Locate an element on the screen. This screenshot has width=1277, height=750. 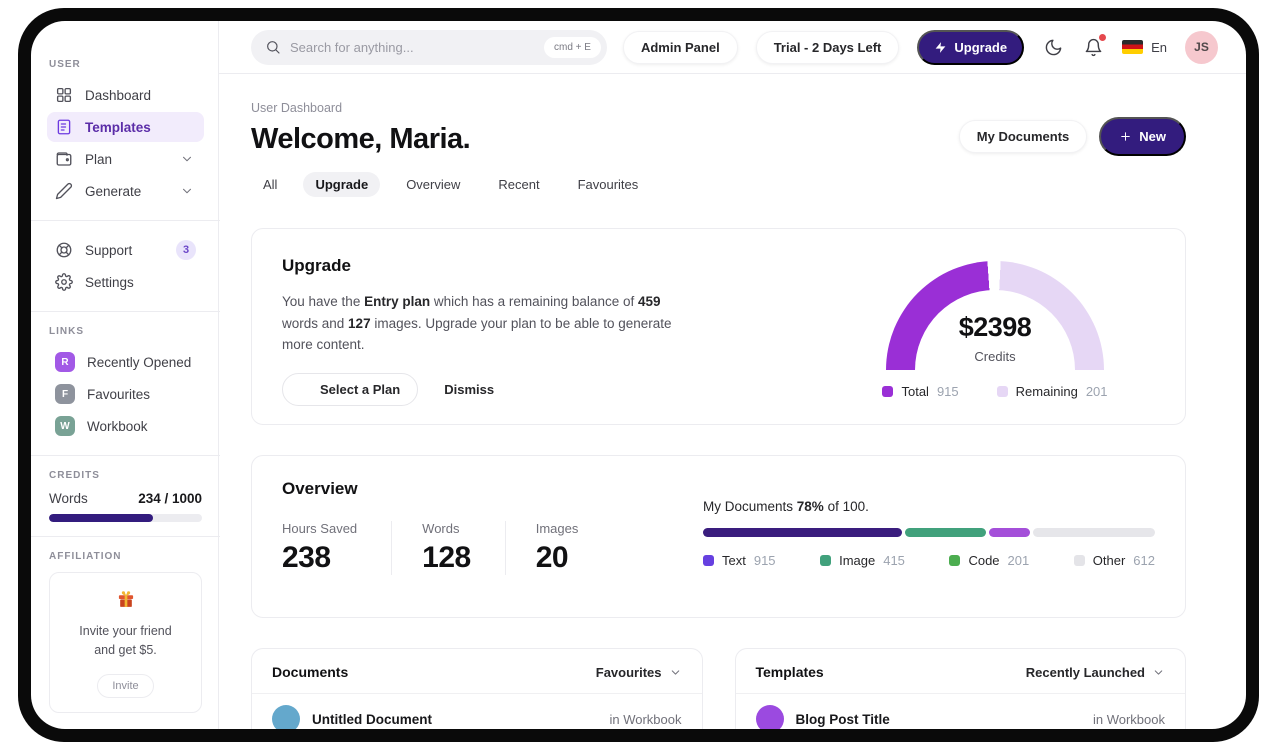
stat-words: Words 128 is located at coordinates (448, 548).